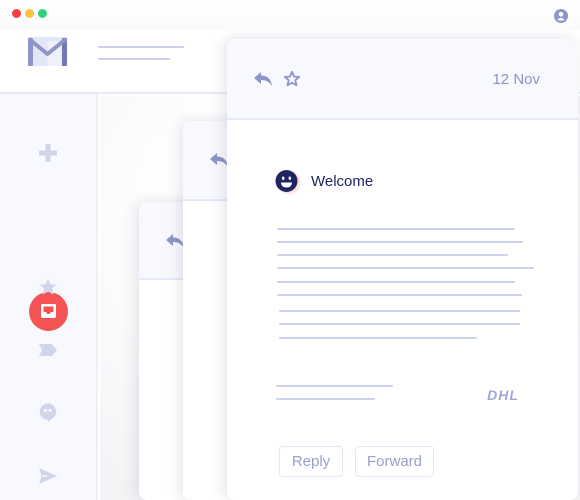 The height and width of the screenshot is (500, 580). Describe the element at coordinates (290, 15) in the screenshot. I see `title-bar` at that location.